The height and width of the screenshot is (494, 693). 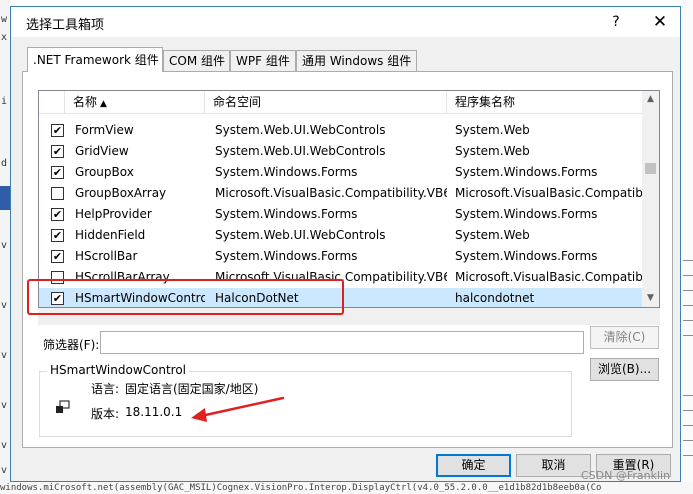 I want to click on component-details-title: HSmartWindowControl, so click(x=118, y=370).